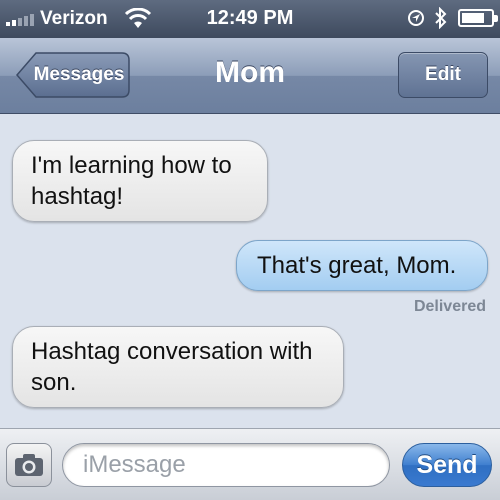  I want to click on edit-button: Edit, so click(443, 75).